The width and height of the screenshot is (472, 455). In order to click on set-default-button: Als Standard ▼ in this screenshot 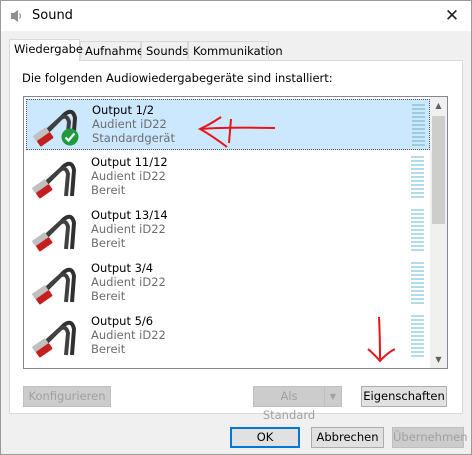, I will do `click(297, 404)`.